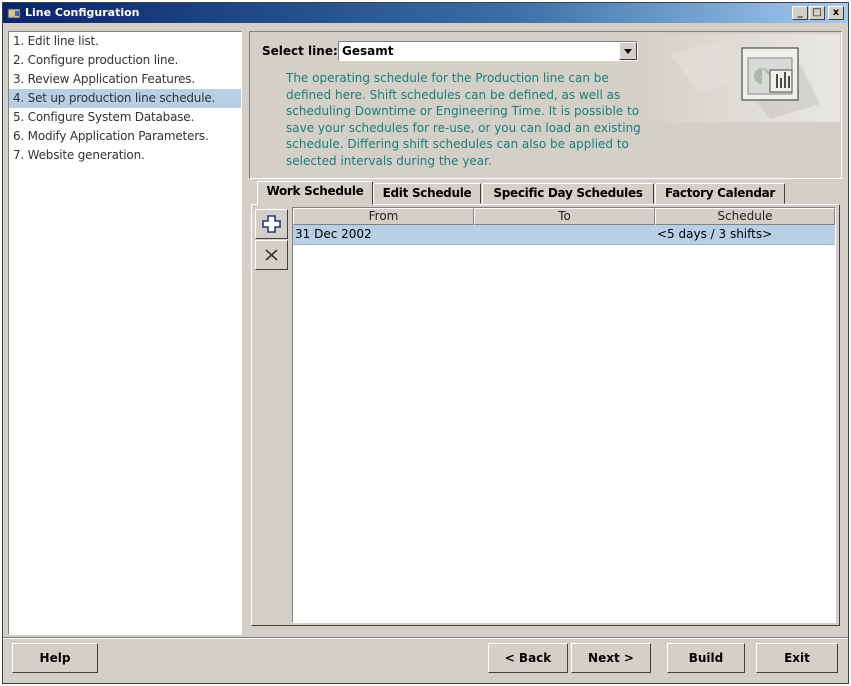 This screenshot has height=686, width=851. Describe the element at coordinates (611, 658) in the screenshot. I see `next-button: Next >` at that location.